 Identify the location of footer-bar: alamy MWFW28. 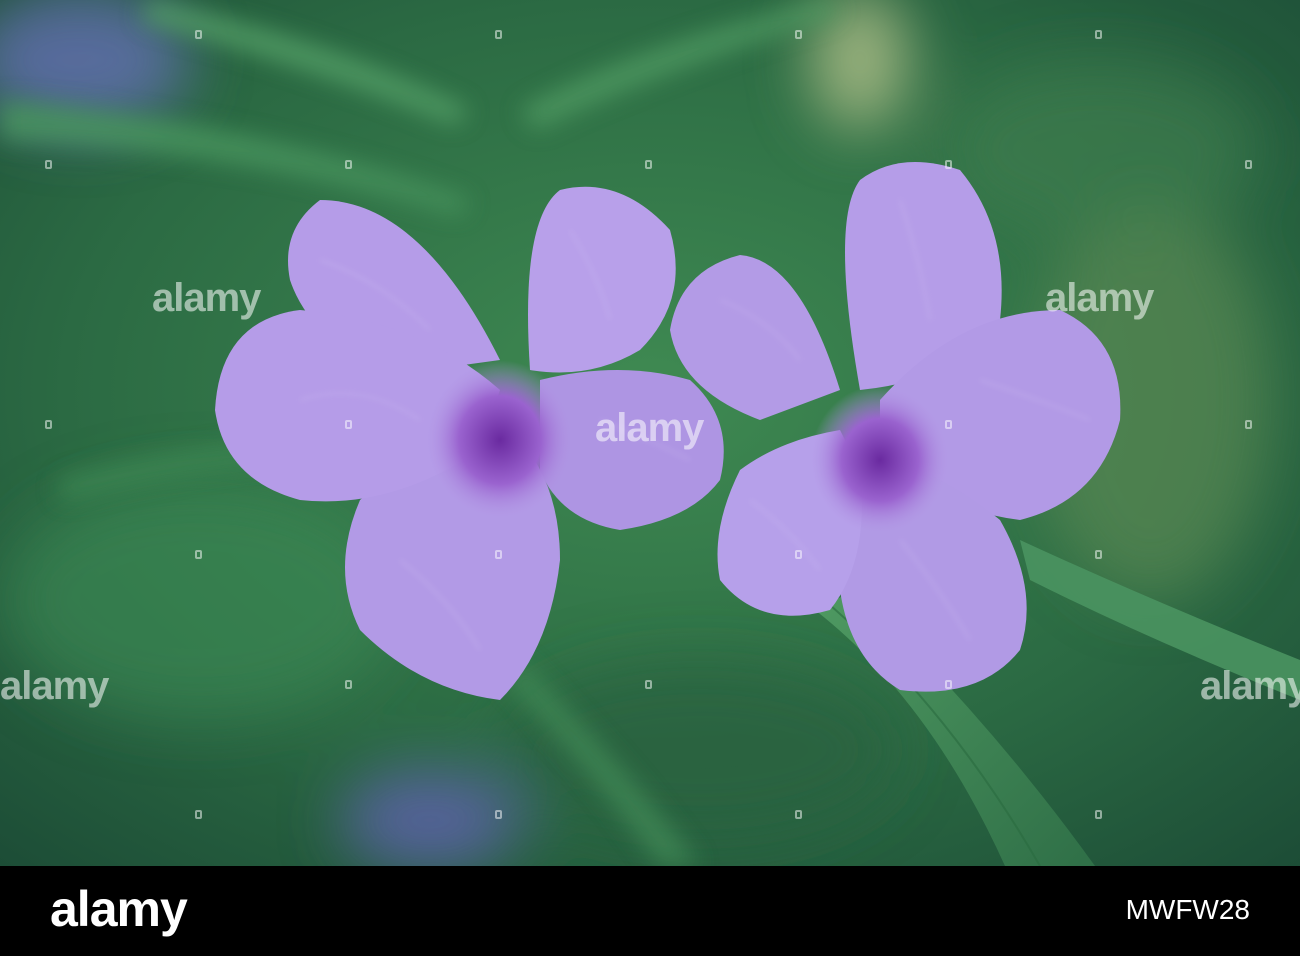
(650, 911).